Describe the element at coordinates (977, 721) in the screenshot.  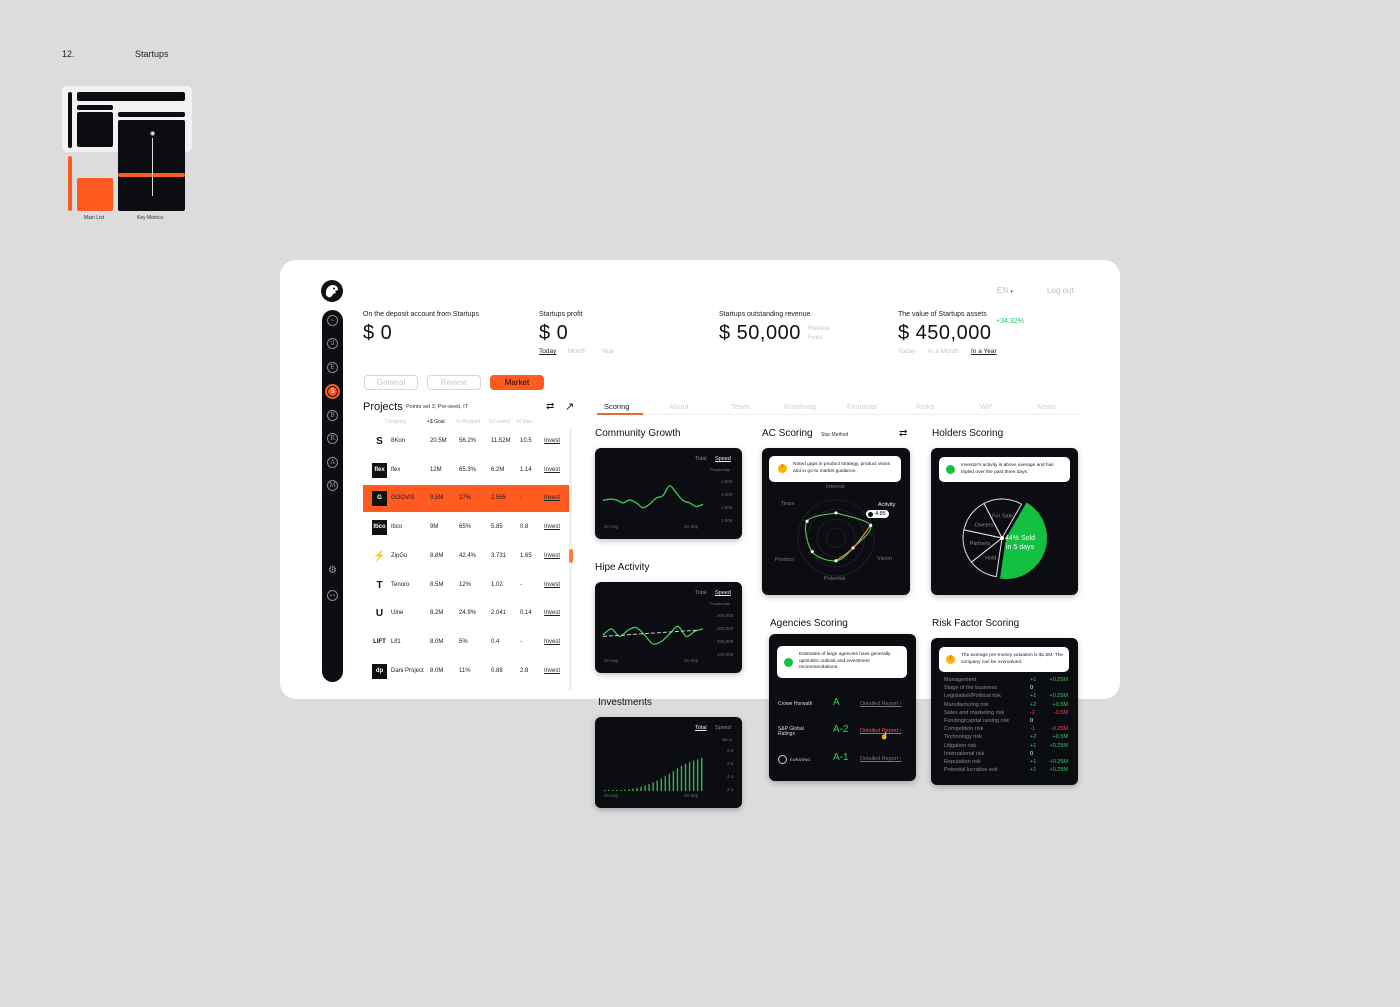
I see `risk-name: Funding/capital raising risk` at that location.